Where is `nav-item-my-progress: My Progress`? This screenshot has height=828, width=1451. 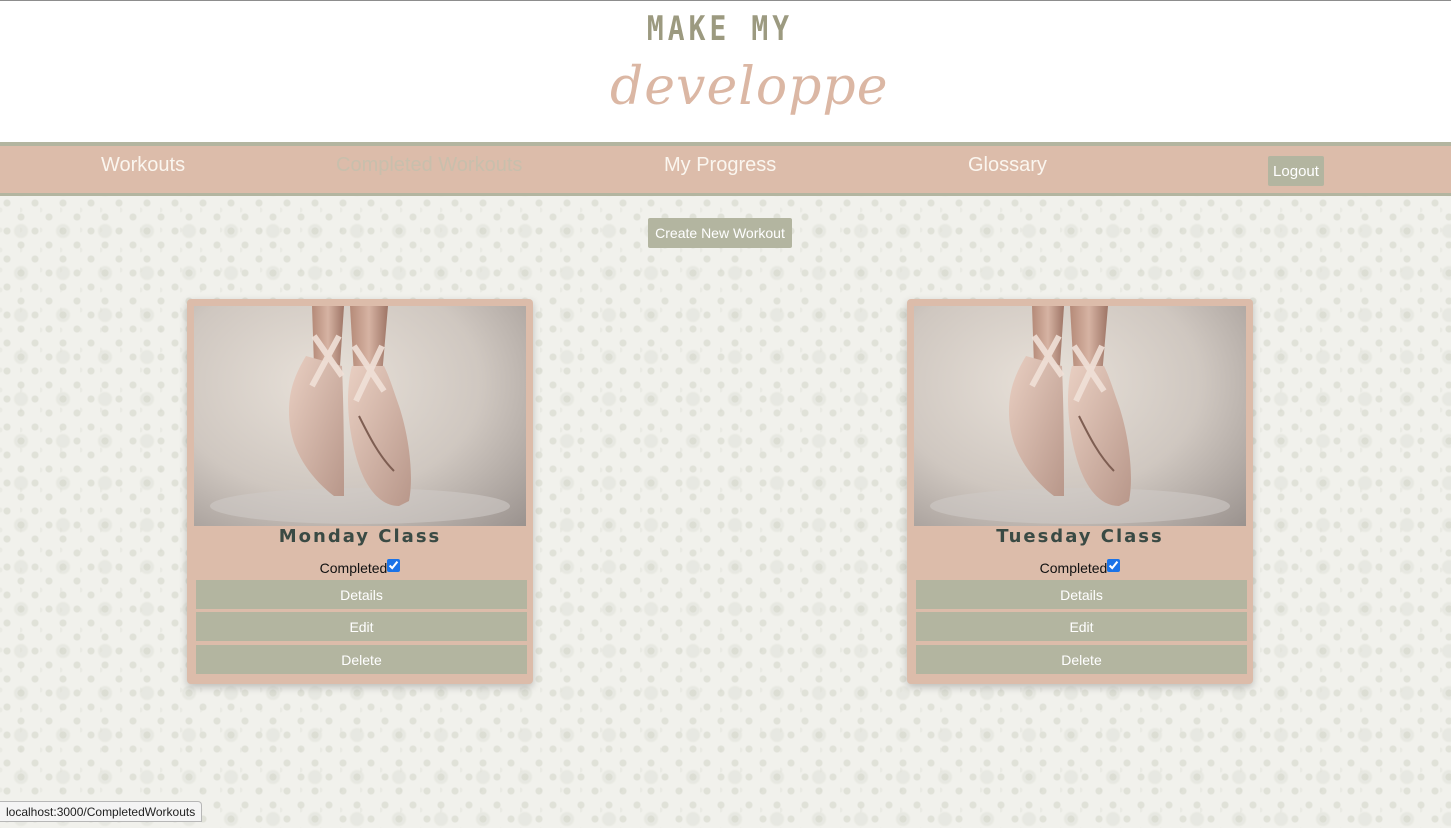
nav-item-my-progress: My Progress is located at coordinates (720, 165).